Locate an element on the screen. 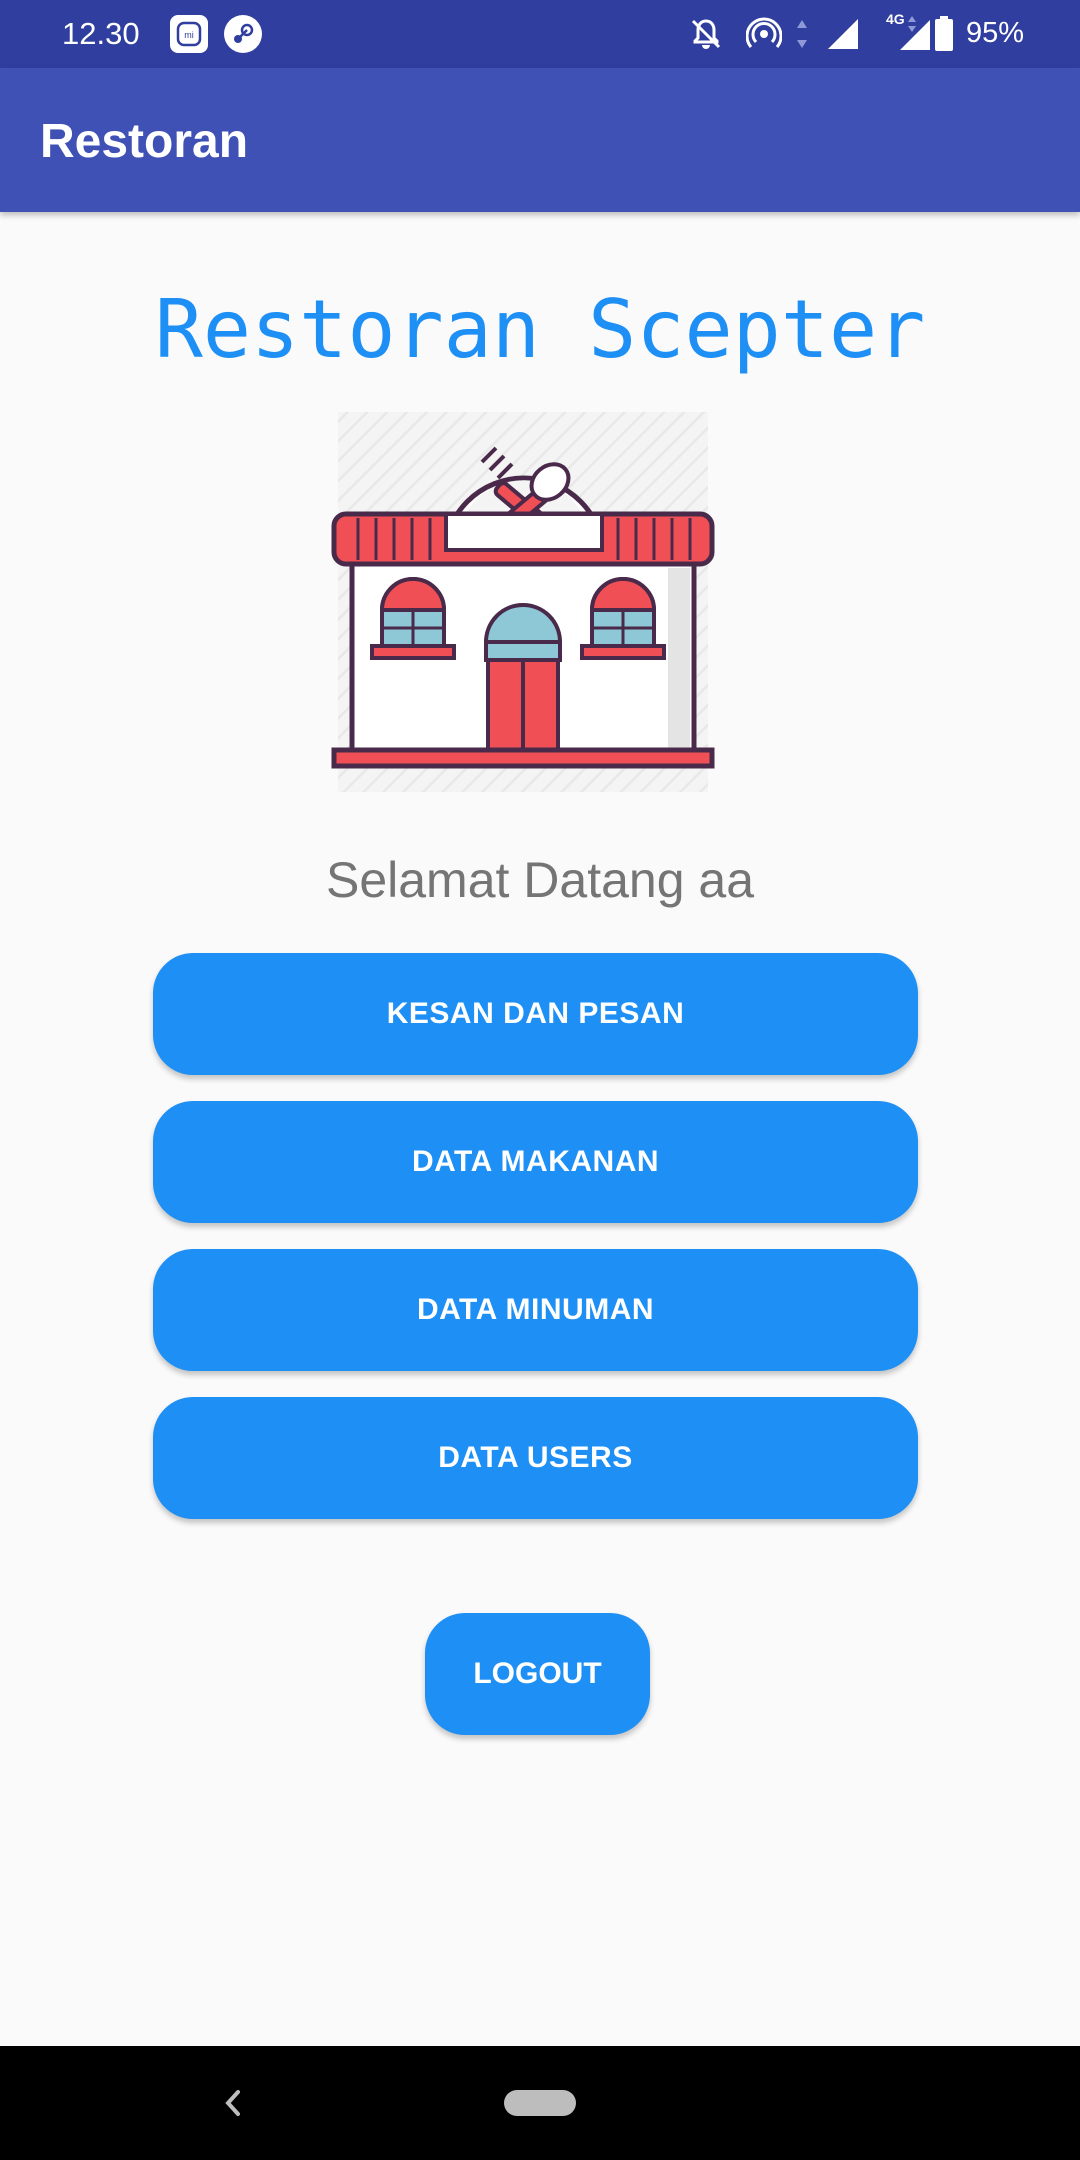  page-title: Restoran Scepter is located at coordinates (540, 329).